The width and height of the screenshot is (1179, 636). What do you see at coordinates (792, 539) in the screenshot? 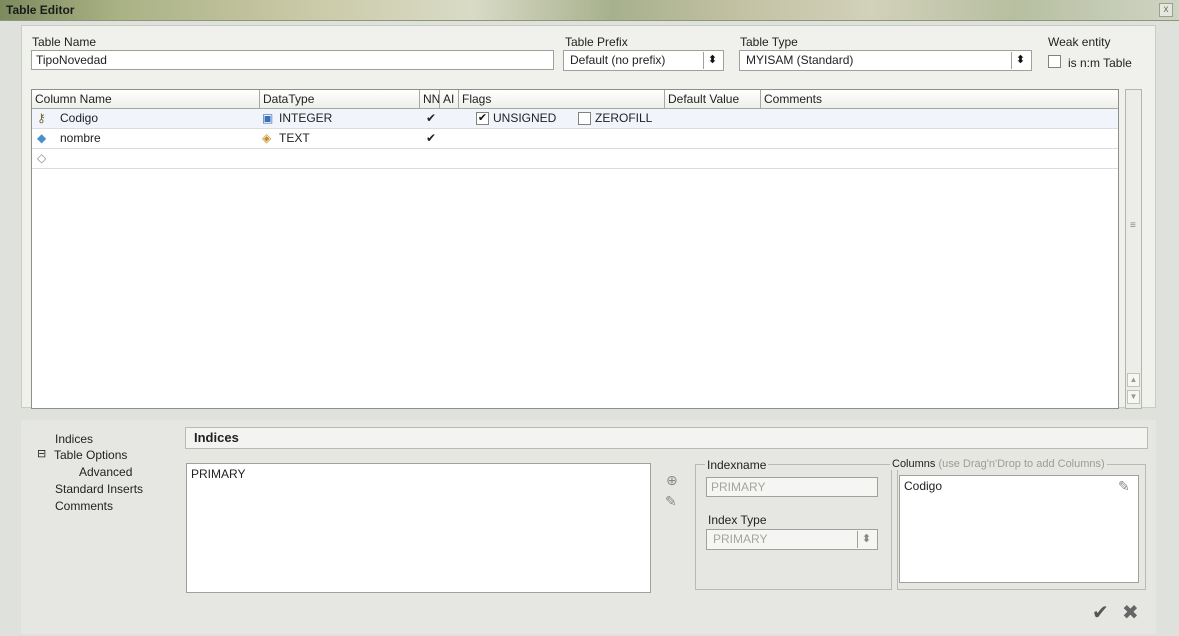
I see `index-type-select: PRIMARY ⬍` at bounding box center [792, 539].